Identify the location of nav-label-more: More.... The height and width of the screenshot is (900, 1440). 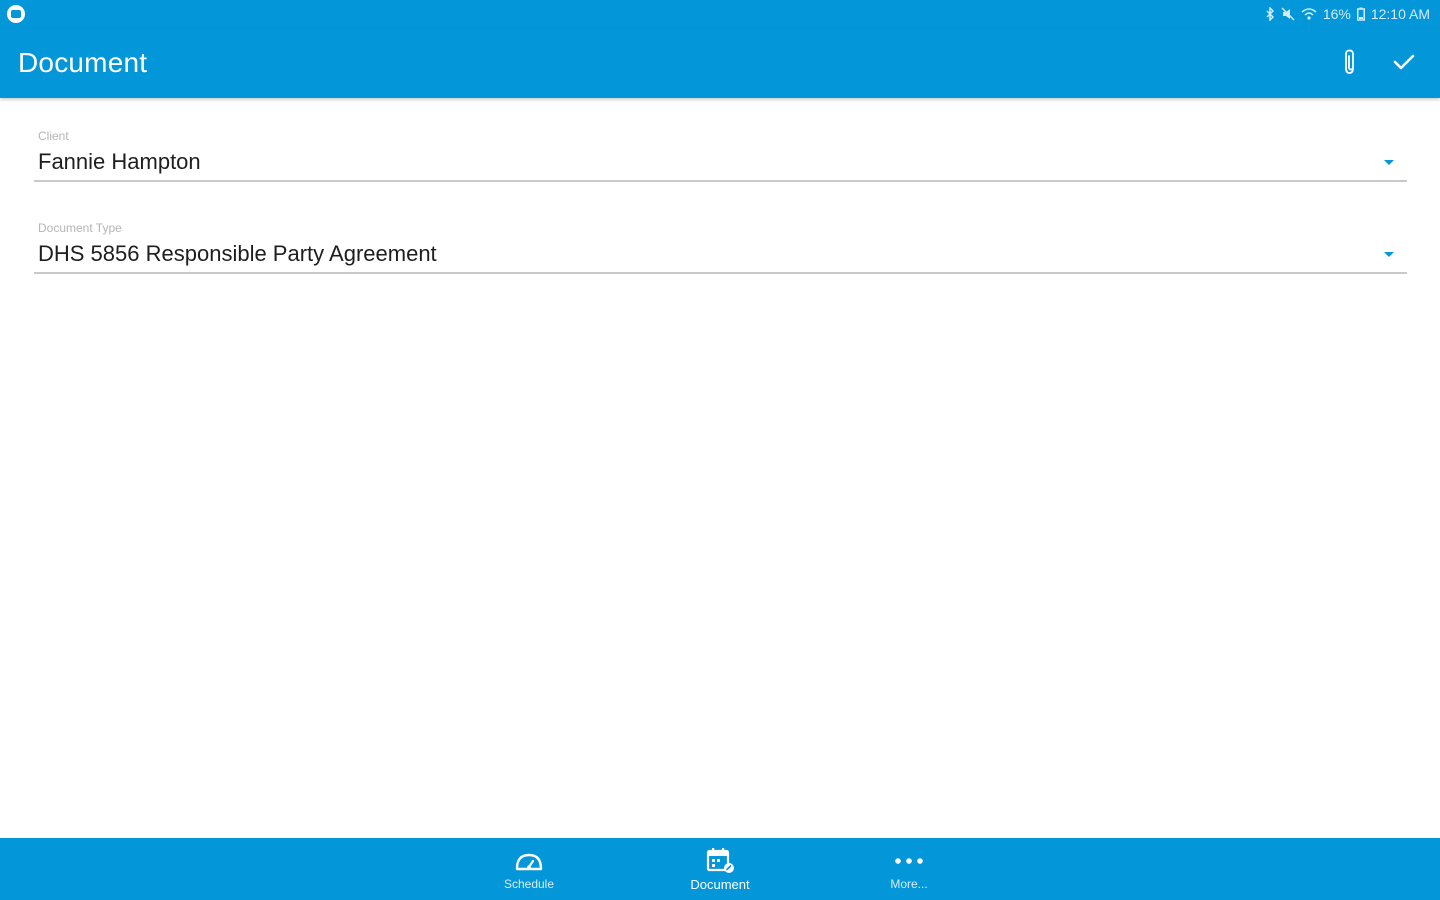
(909, 884).